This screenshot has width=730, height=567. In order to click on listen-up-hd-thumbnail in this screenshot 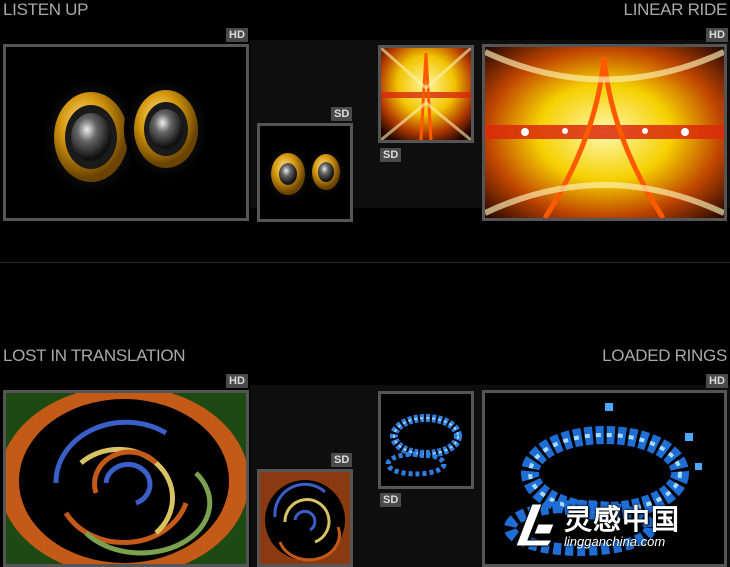, I will do `click(126, 132)`.